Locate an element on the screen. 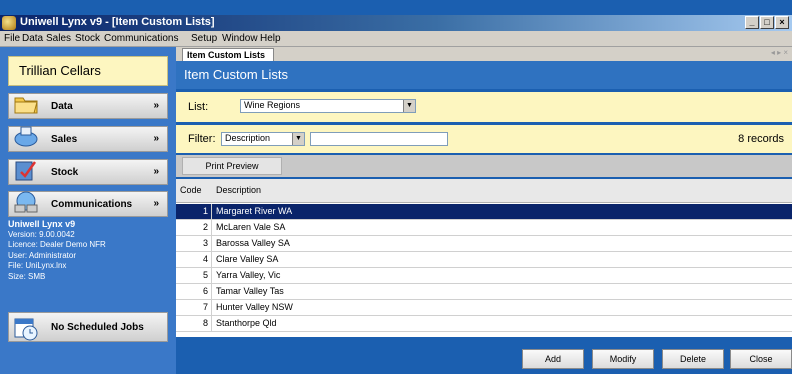  modify-button: Modify is located at coordinates (623, 359).